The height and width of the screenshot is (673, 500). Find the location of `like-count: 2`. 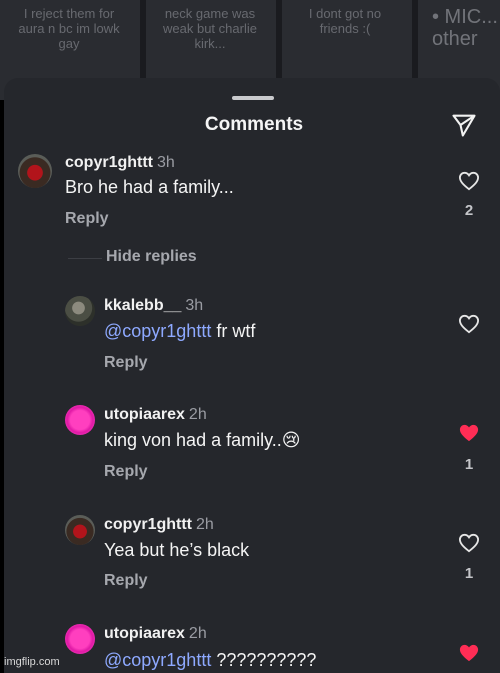

like-count: 2 is located at coordinates (469, 210).